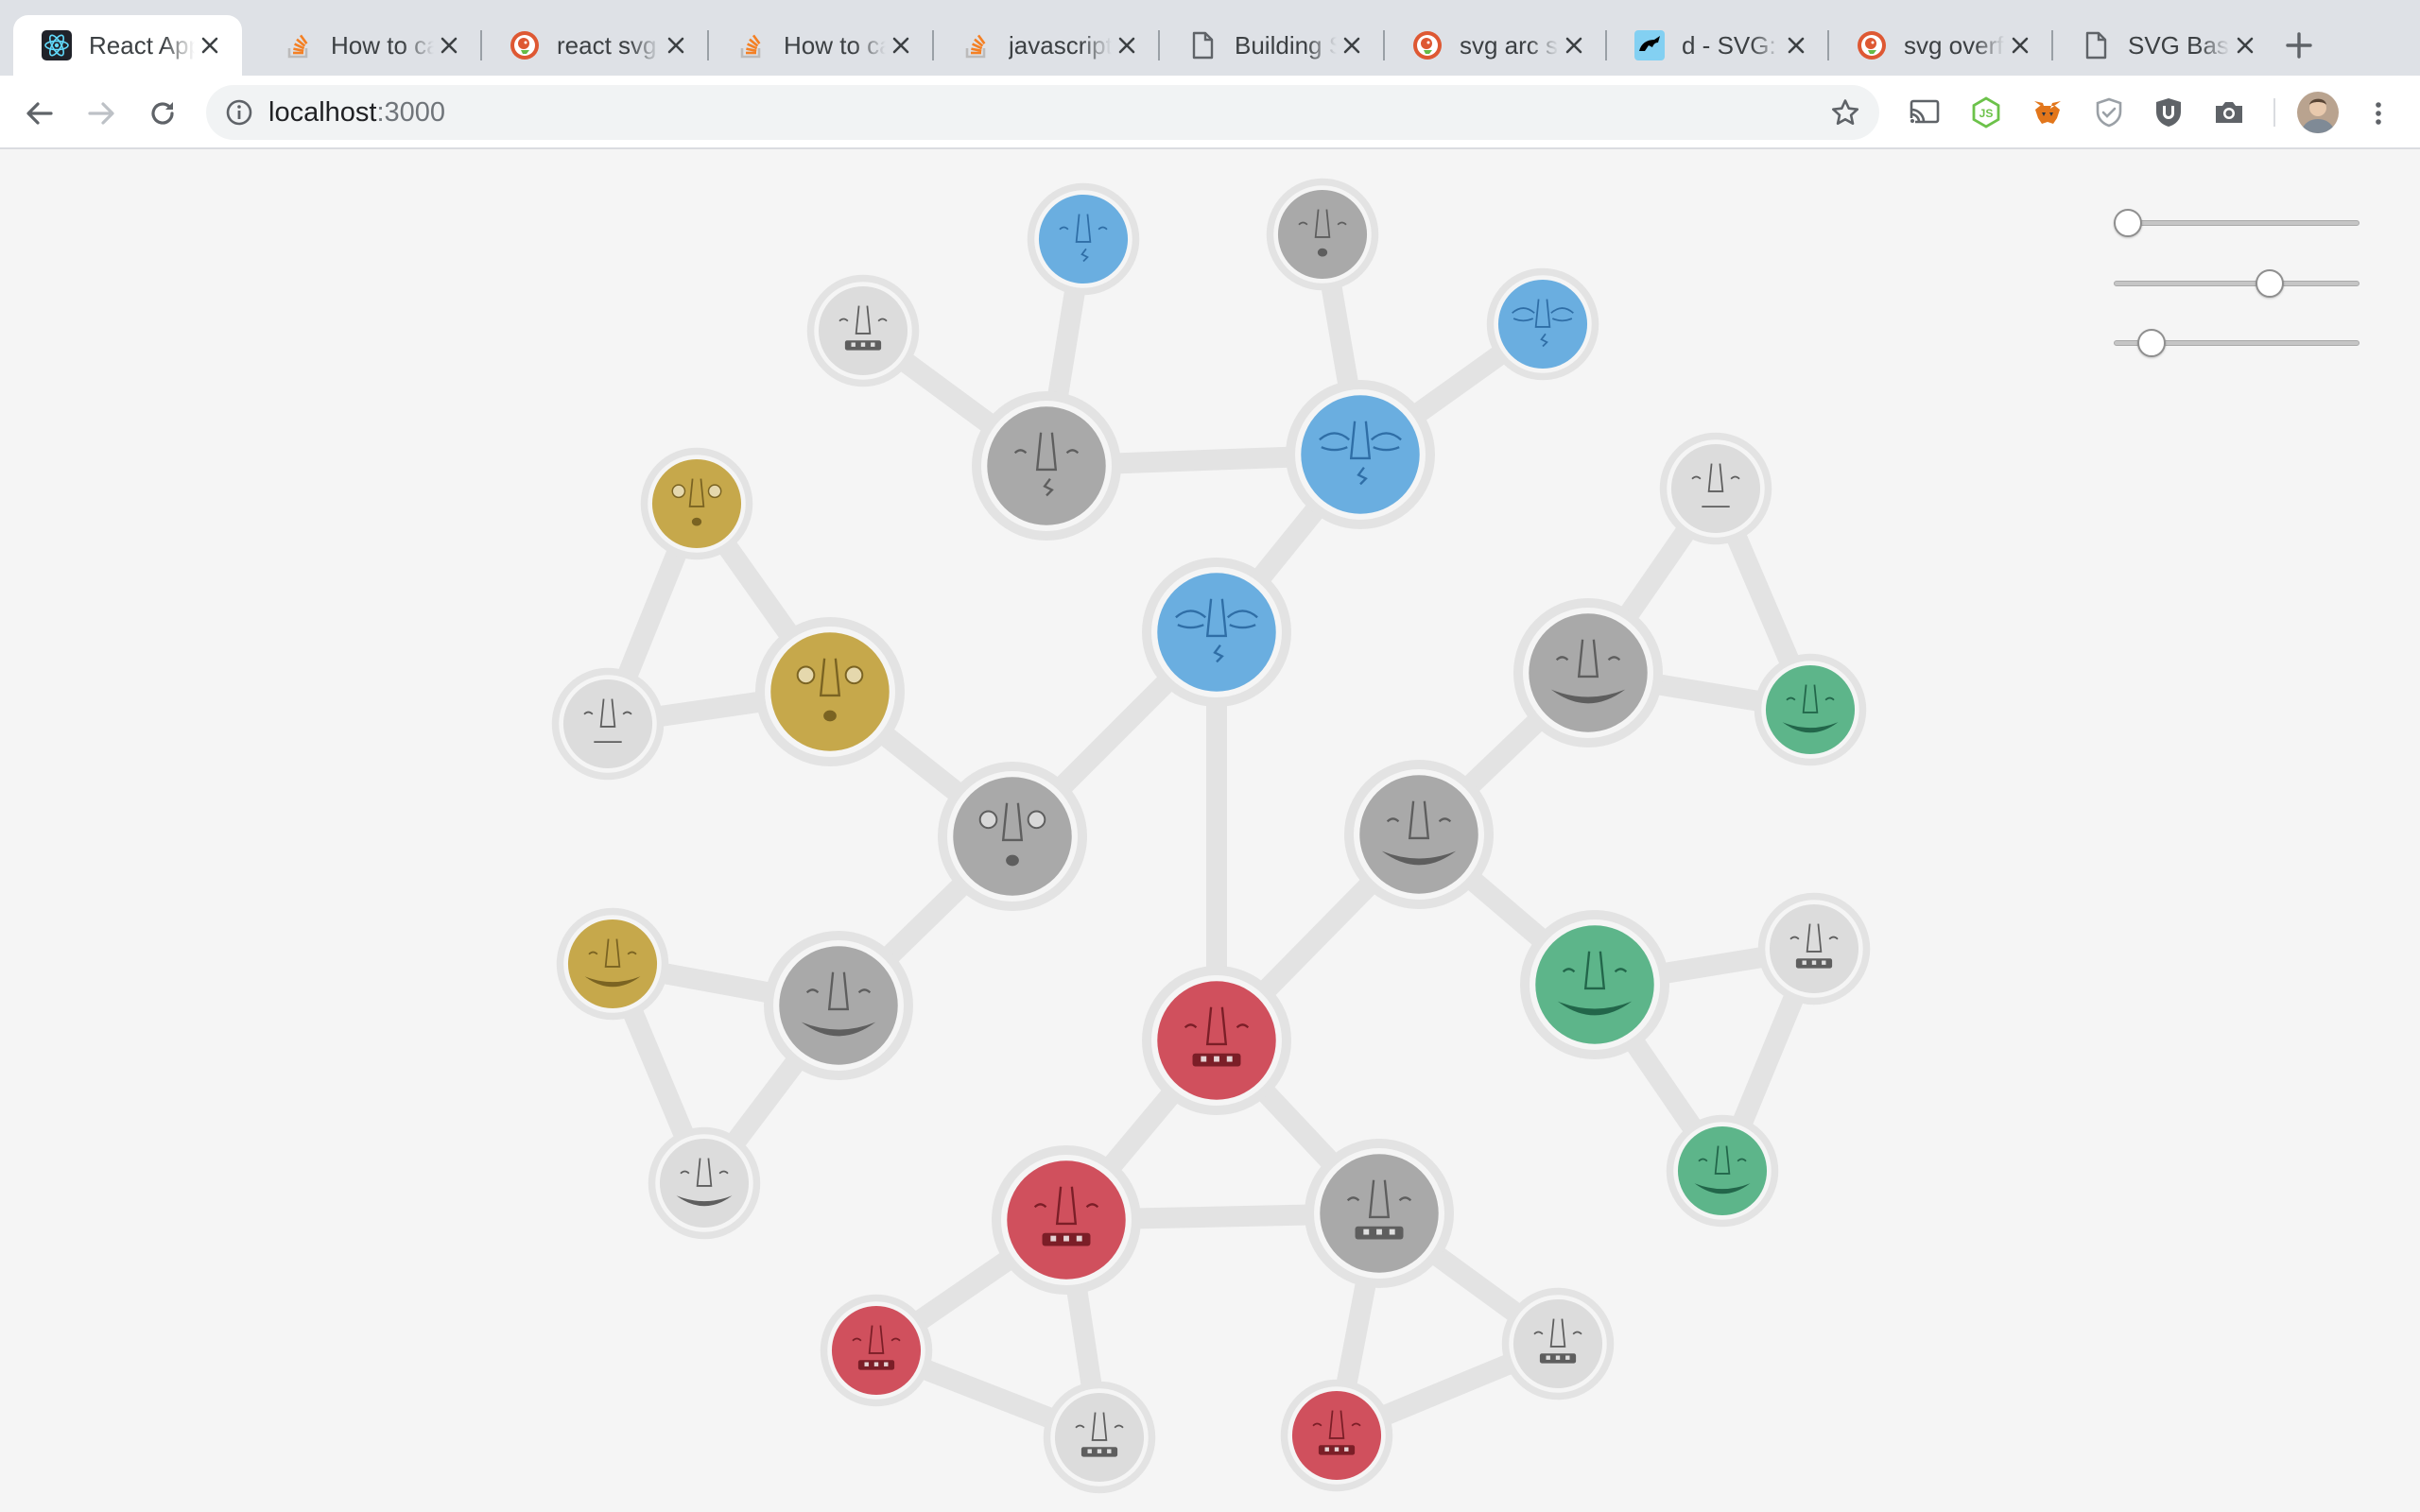  I want to click on tree-node-gray-leaf-g, so click(1558, 1343).